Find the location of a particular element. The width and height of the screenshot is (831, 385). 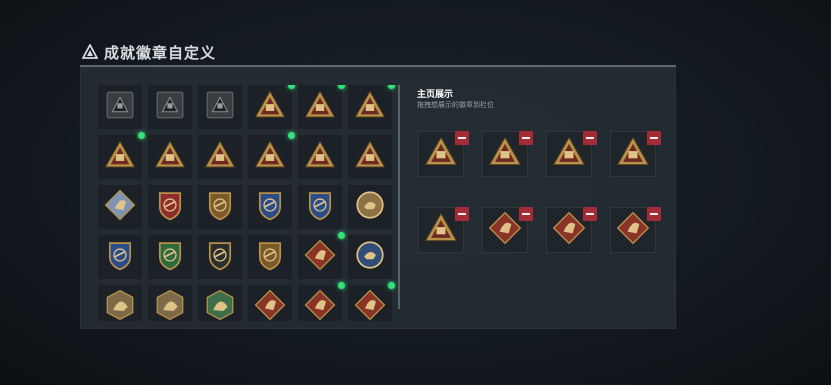

triangle-emblem-icon is located at coordinates (90, 52).